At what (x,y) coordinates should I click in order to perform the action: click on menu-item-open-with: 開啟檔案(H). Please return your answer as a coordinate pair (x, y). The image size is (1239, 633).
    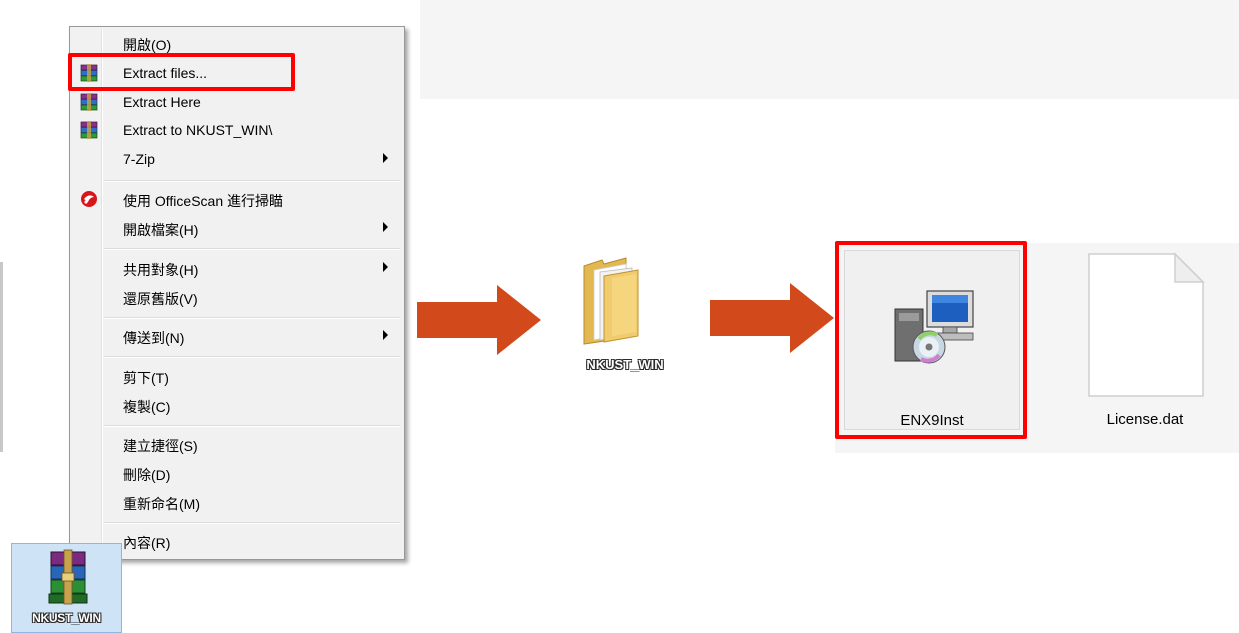
    Looking at the image, I should click on (237, 228).